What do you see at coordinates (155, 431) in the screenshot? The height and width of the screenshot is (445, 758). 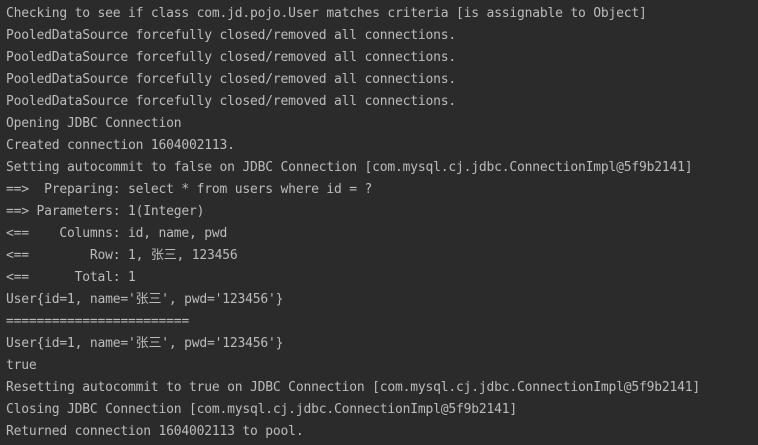 I see `console-line: Returned connection 1604002113 to pool.` at bounding box center [155, 431].